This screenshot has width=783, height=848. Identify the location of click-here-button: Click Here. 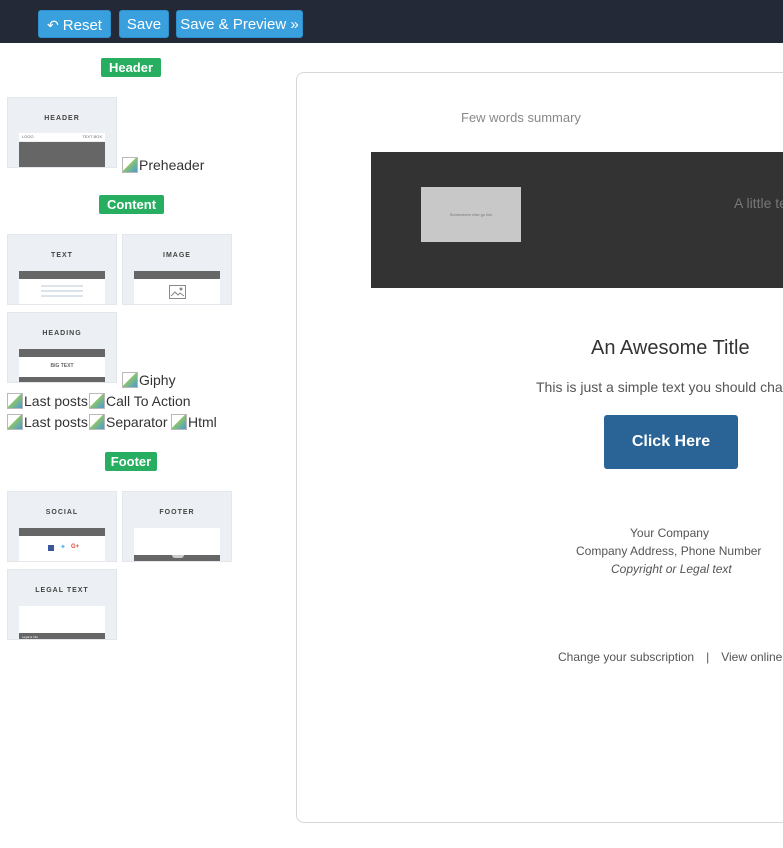
(671, 442).